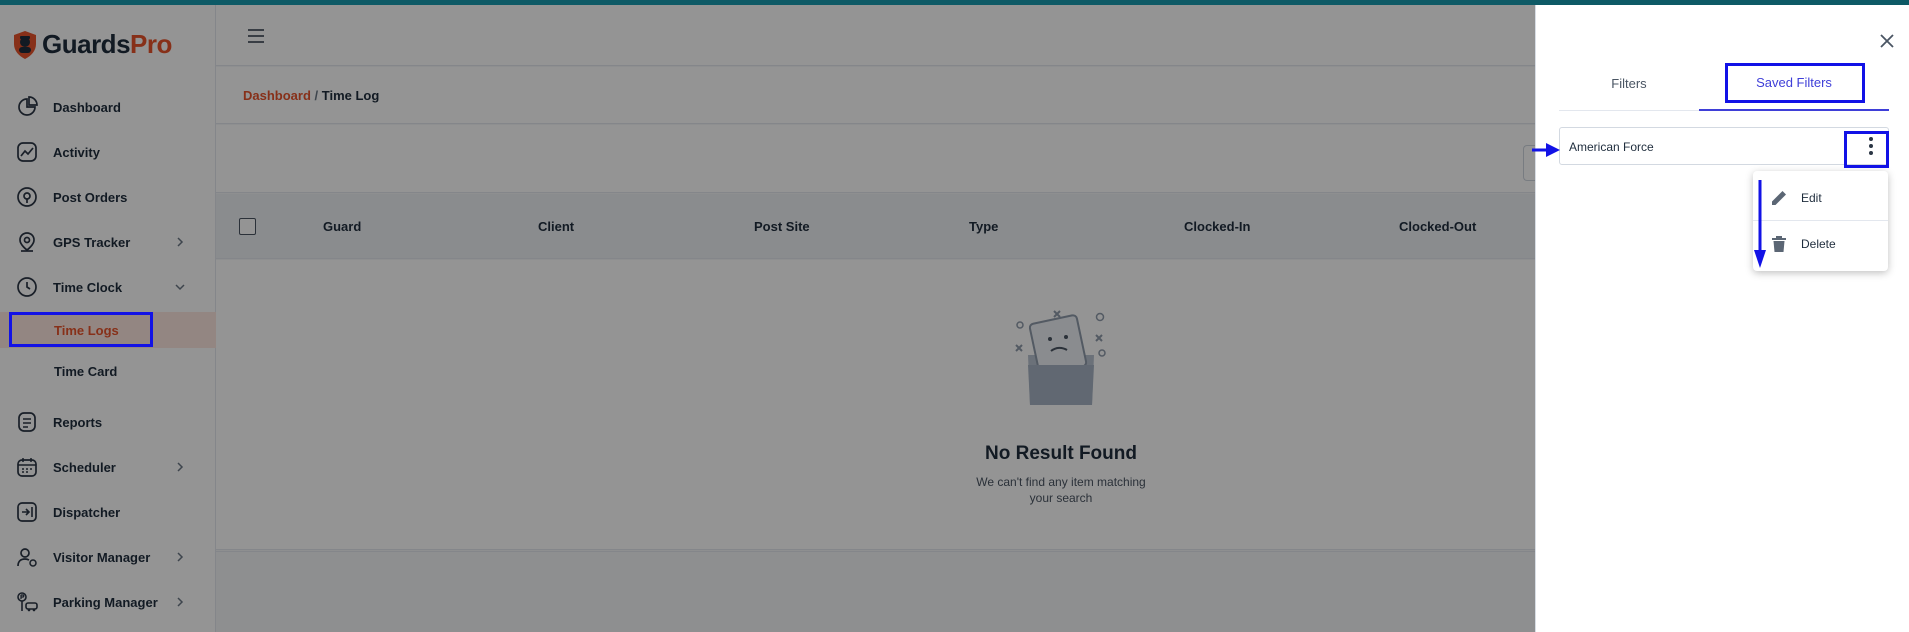  I want to click on drawer-tabs: Filters Saved Filters, so click(1724, 83).